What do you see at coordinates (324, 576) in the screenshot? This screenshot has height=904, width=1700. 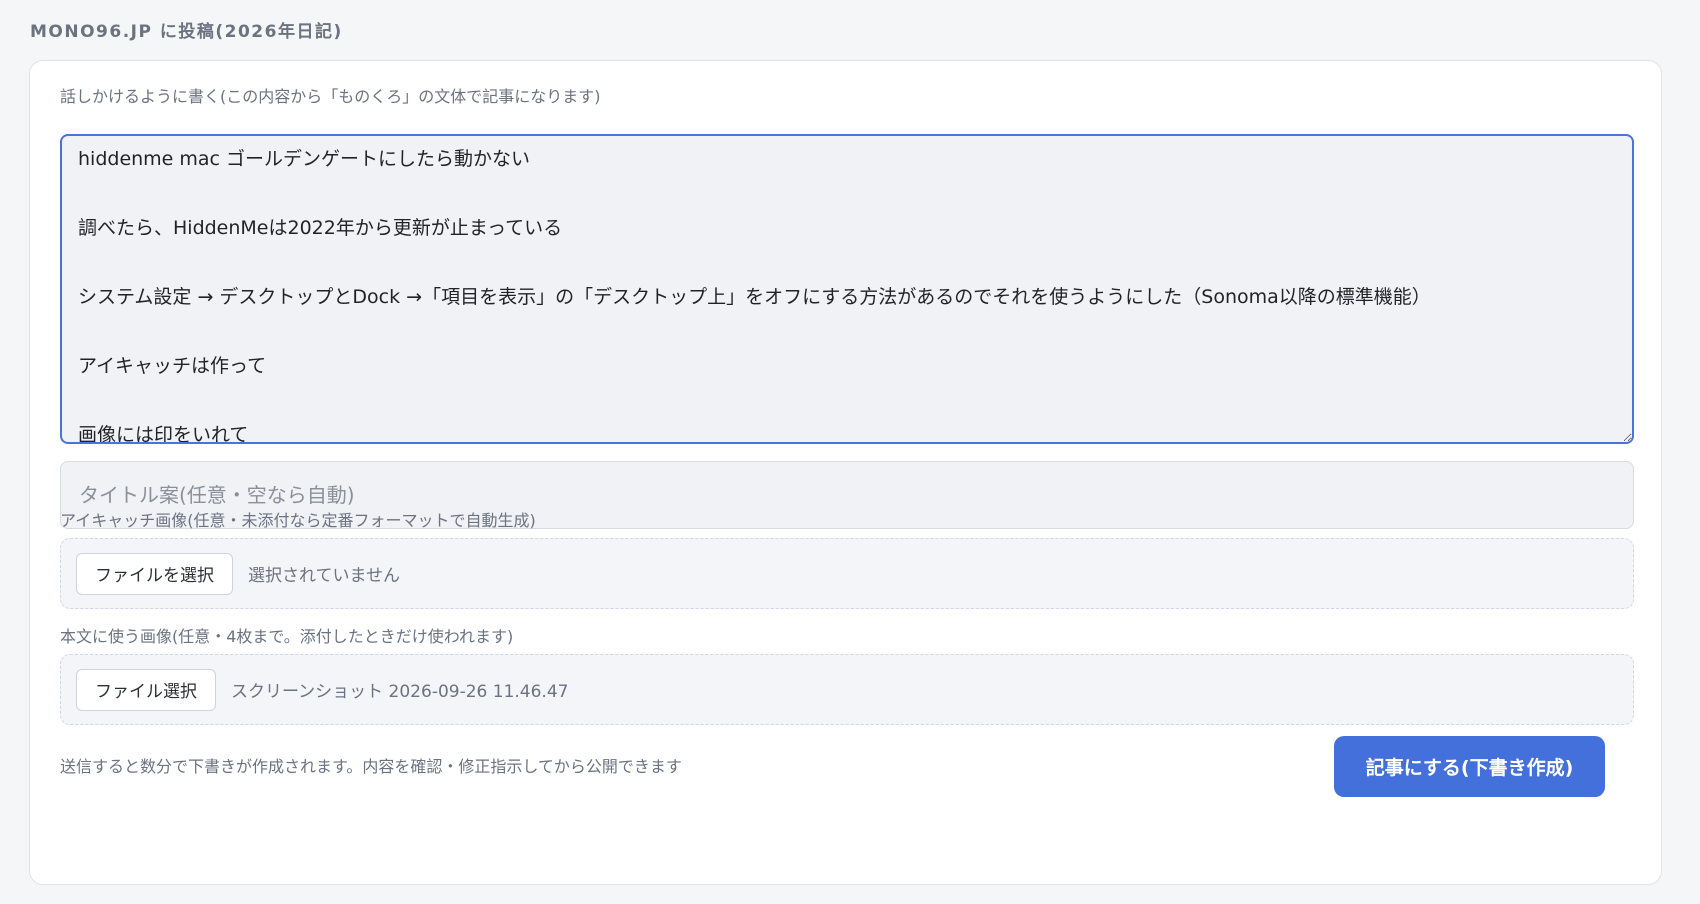 I see `eyecatch-file-status: 選択されていません` at bounding box center [324, 576].